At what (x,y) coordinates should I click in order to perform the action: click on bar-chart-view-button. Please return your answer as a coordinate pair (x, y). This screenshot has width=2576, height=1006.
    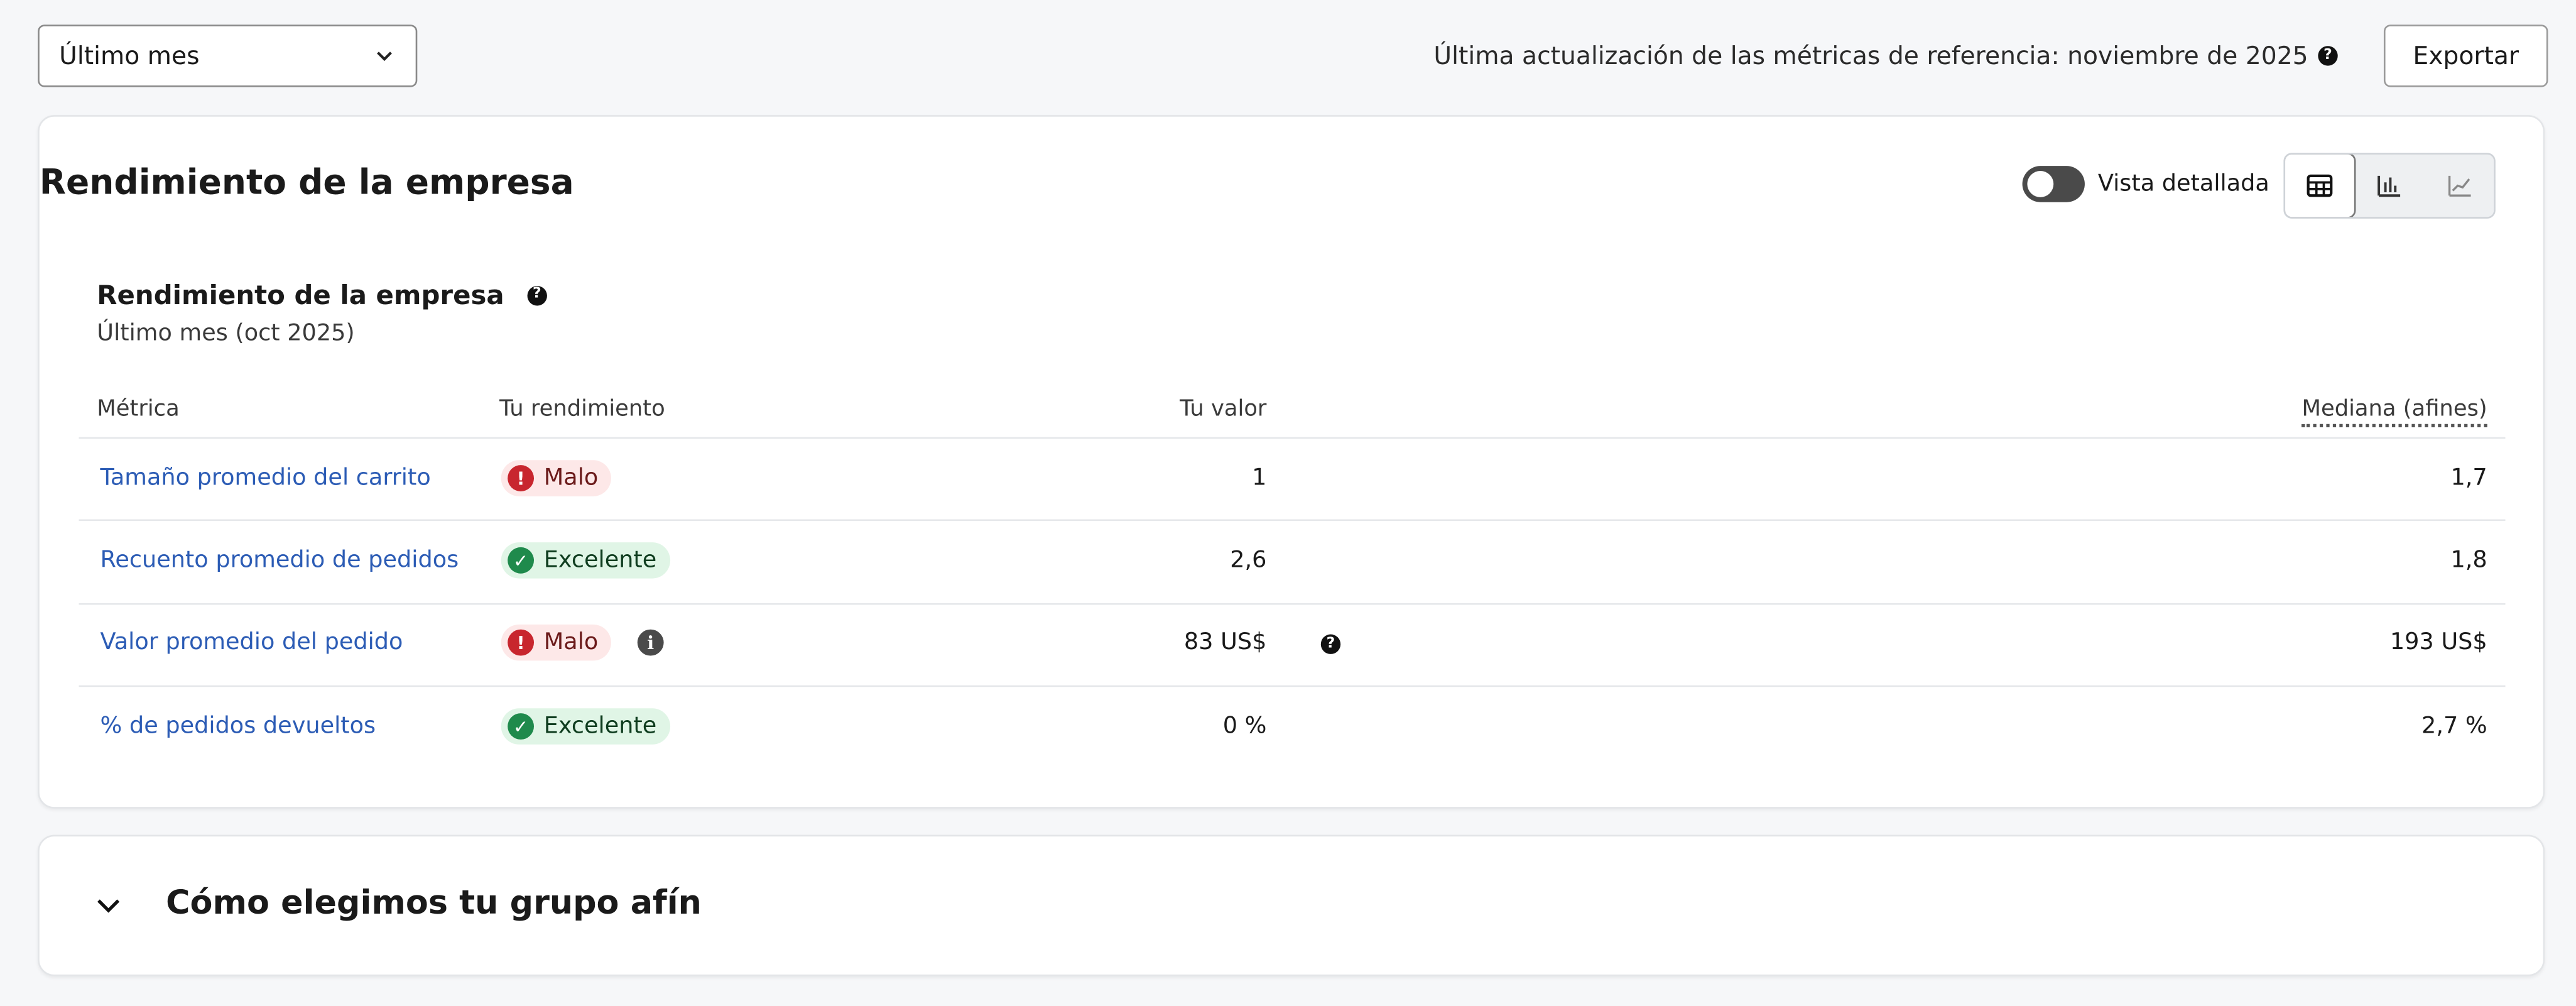
    Looking at the image, I should click on (2390, 186).